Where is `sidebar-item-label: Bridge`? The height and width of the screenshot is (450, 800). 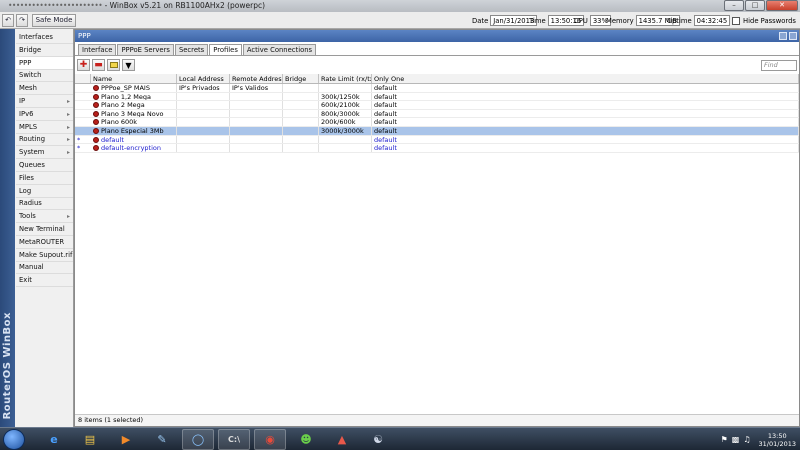
sidebar-item-label: Bridge is located at coordinates (30, 49).